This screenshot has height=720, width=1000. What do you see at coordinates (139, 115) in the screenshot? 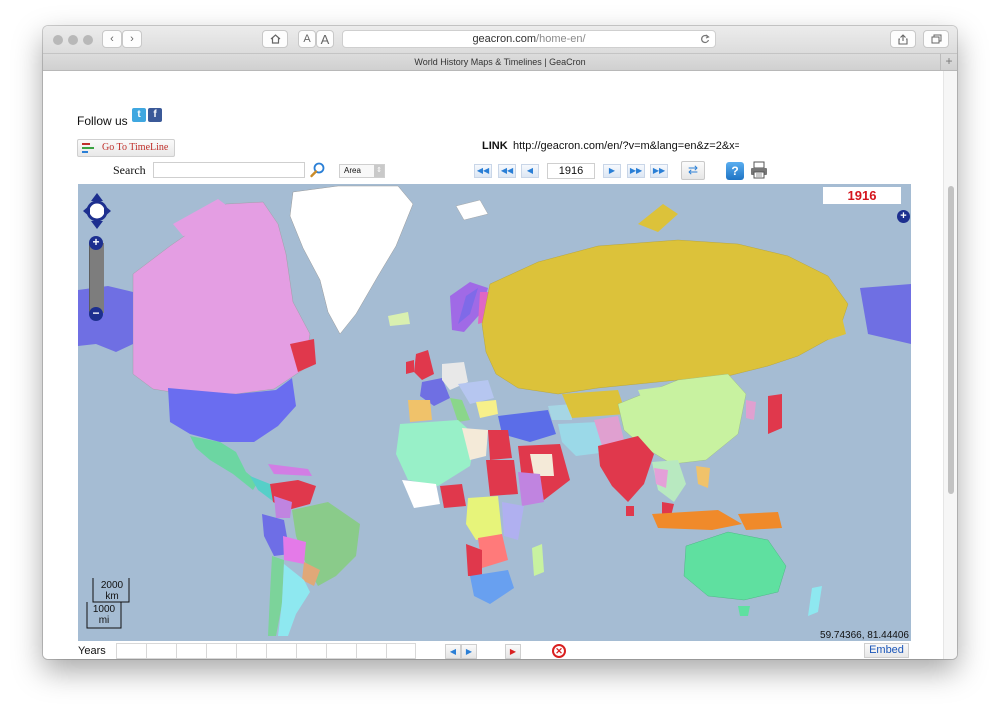
I see `twitter-icon: t` at bounding box center [139, 115].